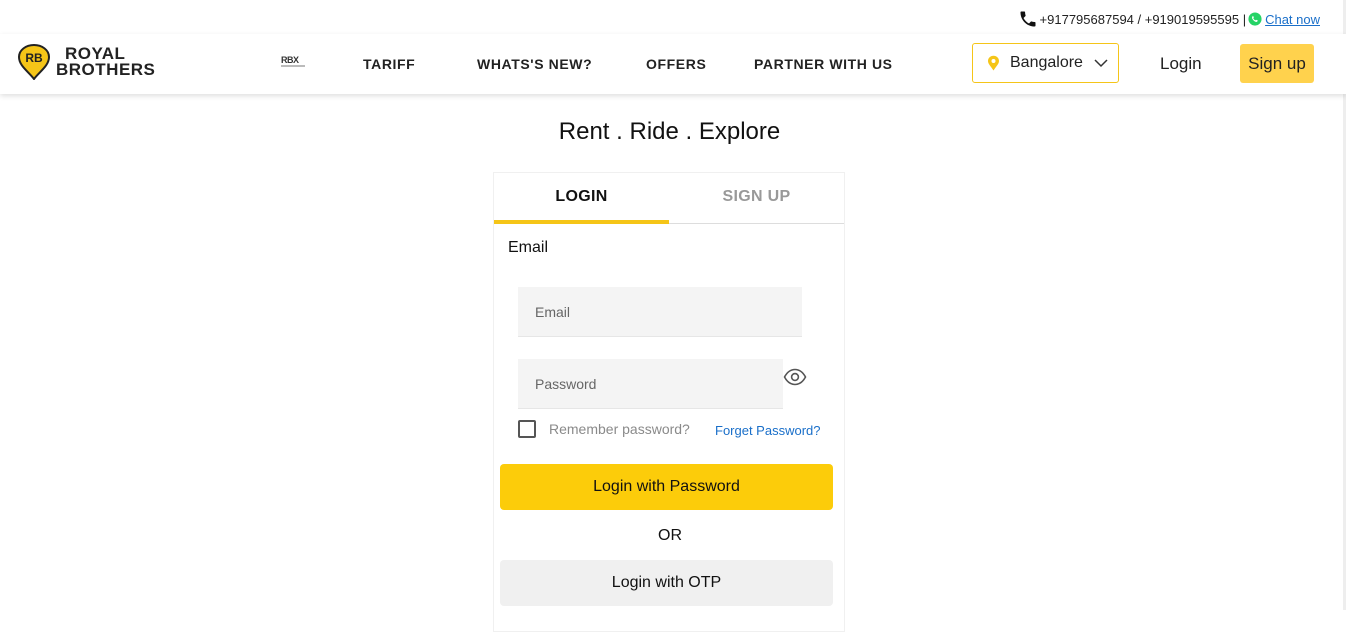 The width and height of the screenshot is (1346, 632). I want to click on city-selector: Bangalore, so click(1045, 63).